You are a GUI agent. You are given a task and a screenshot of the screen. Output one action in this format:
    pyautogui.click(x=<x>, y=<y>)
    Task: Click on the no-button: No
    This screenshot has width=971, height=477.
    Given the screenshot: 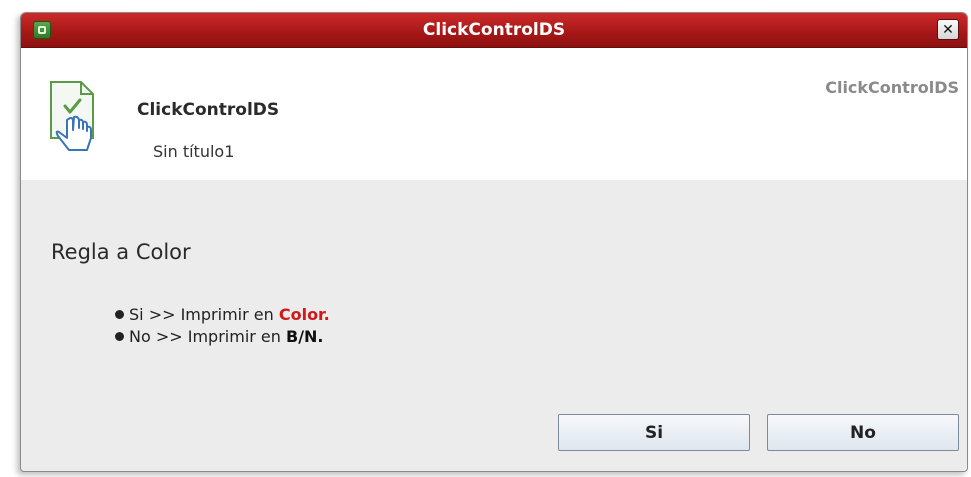 What is the action you would take?
    pyautogui.click(x=863, y=432)
    